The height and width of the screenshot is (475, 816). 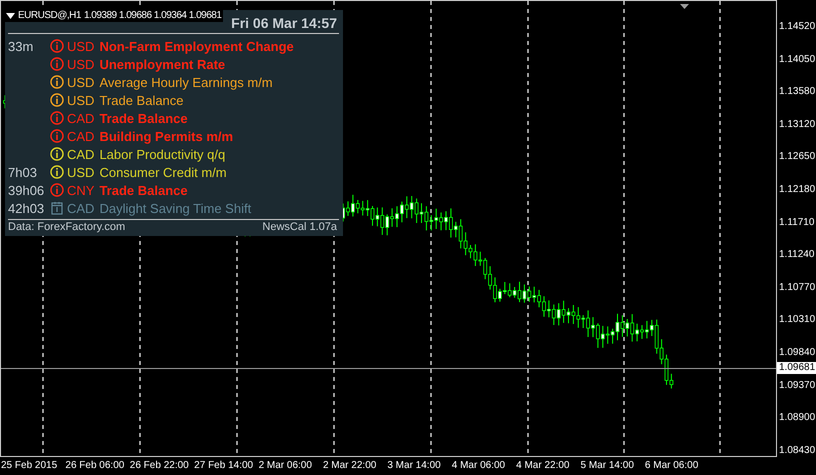 What do you see at coordinates (160, 466) in the screenshot?
I see `time-label: 26 Feb 22:00` at bounding box center [160, 466].